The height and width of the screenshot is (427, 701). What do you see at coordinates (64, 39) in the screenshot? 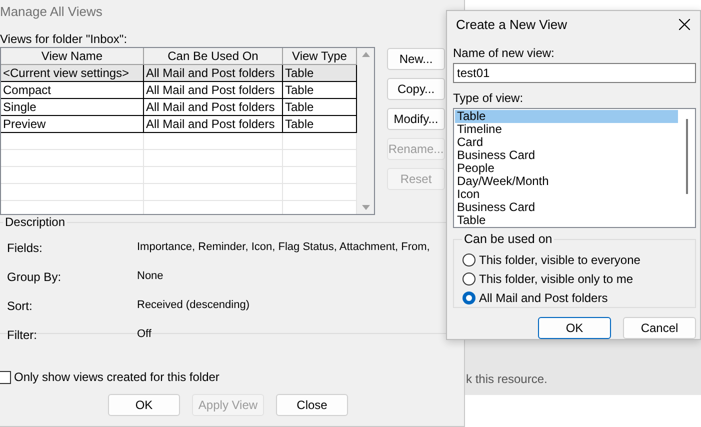
I see `views-label: Views for folder "Inbox":` at bounding box center [64, 39].